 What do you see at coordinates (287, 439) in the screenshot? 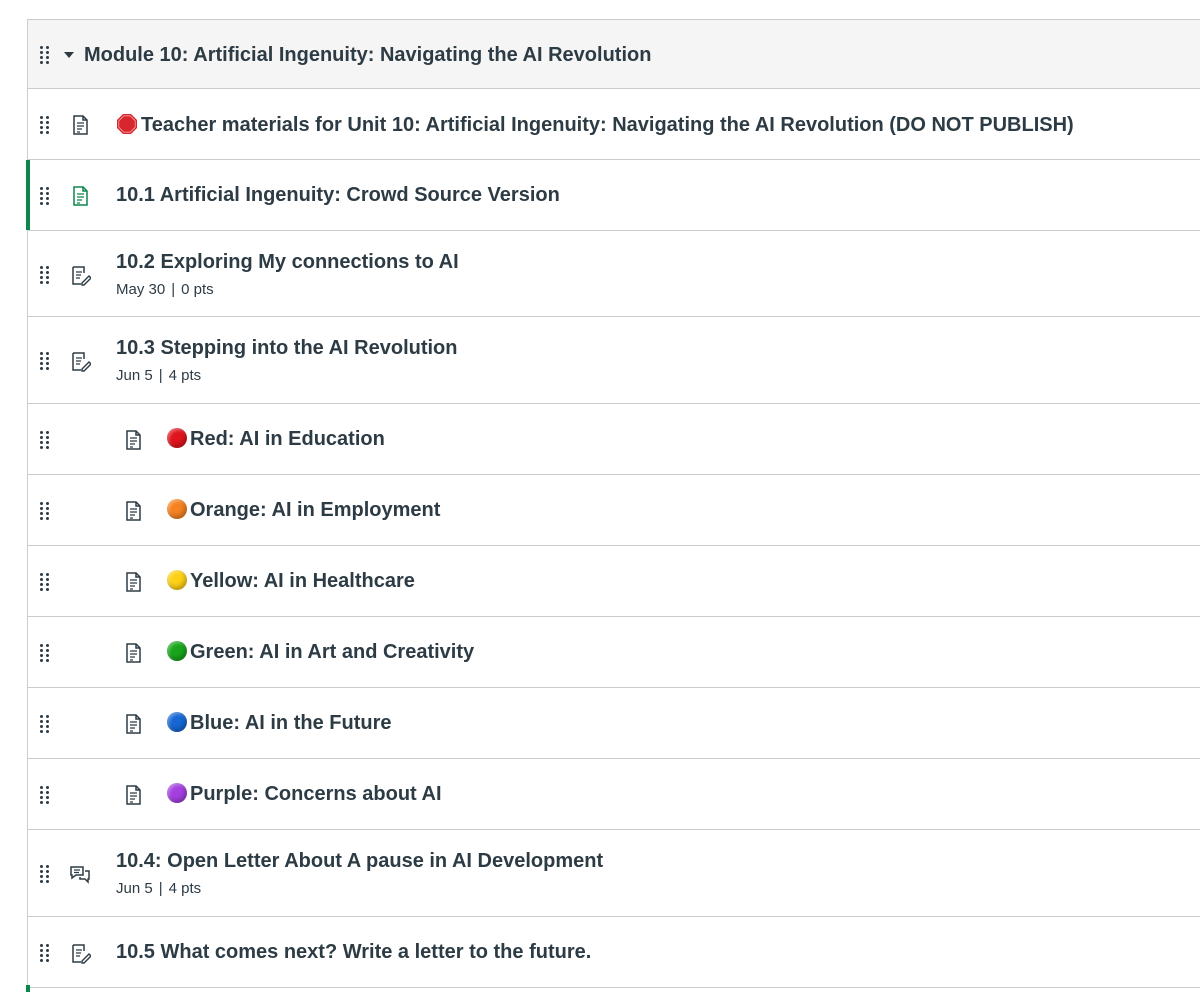
I see `item-title-text: Red: AI in Education` at bounding box center [287, 439].